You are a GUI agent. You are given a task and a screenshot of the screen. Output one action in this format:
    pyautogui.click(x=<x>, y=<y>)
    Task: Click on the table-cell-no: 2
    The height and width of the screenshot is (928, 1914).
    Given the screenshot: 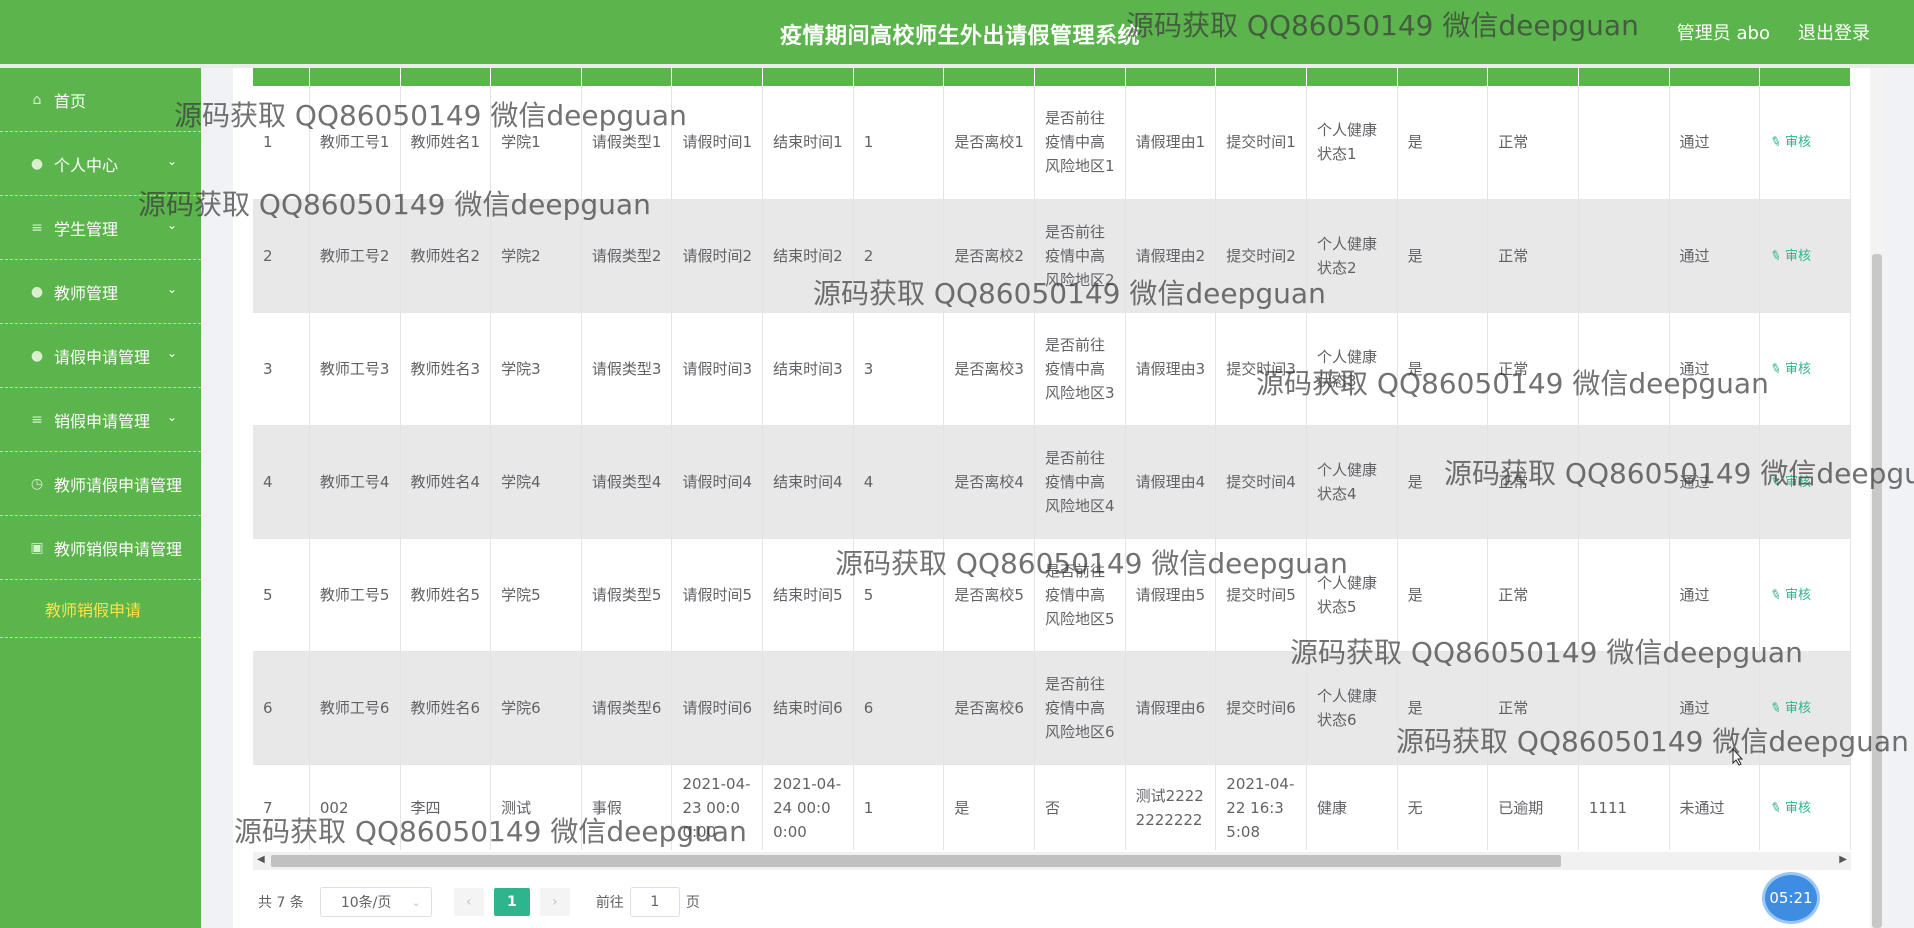 What is the action you would take?
    pyautogui.click(x=281, y=256)
    